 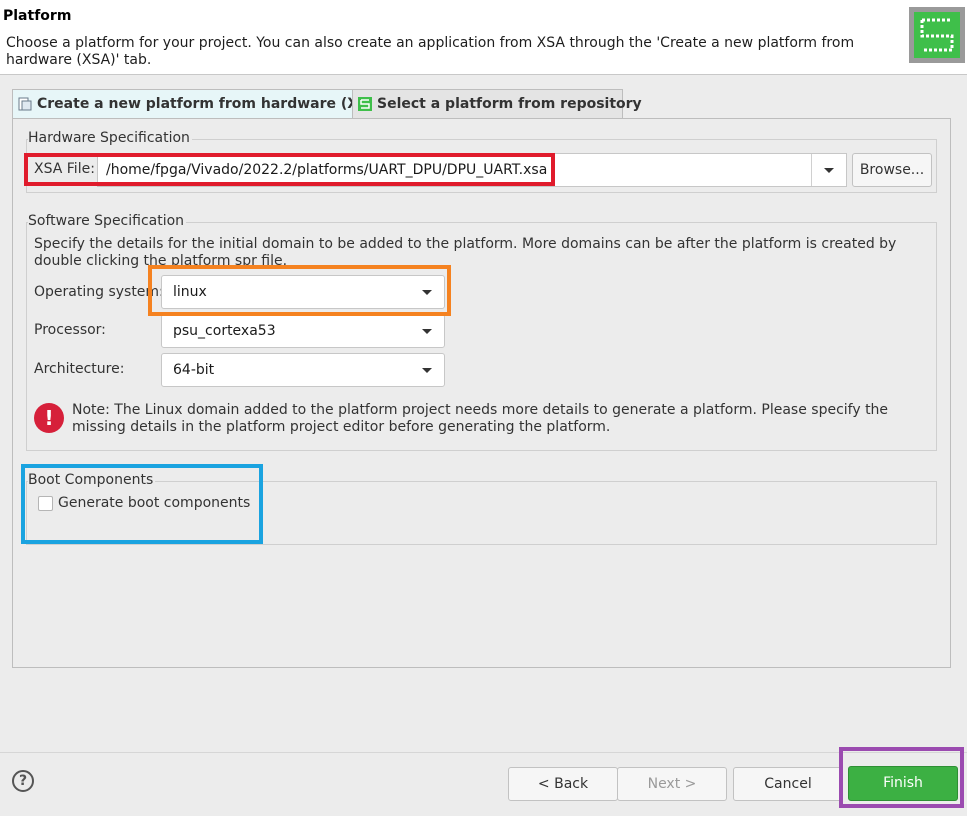 I want to click on page-title: Platform, so click(x=37, y=16).